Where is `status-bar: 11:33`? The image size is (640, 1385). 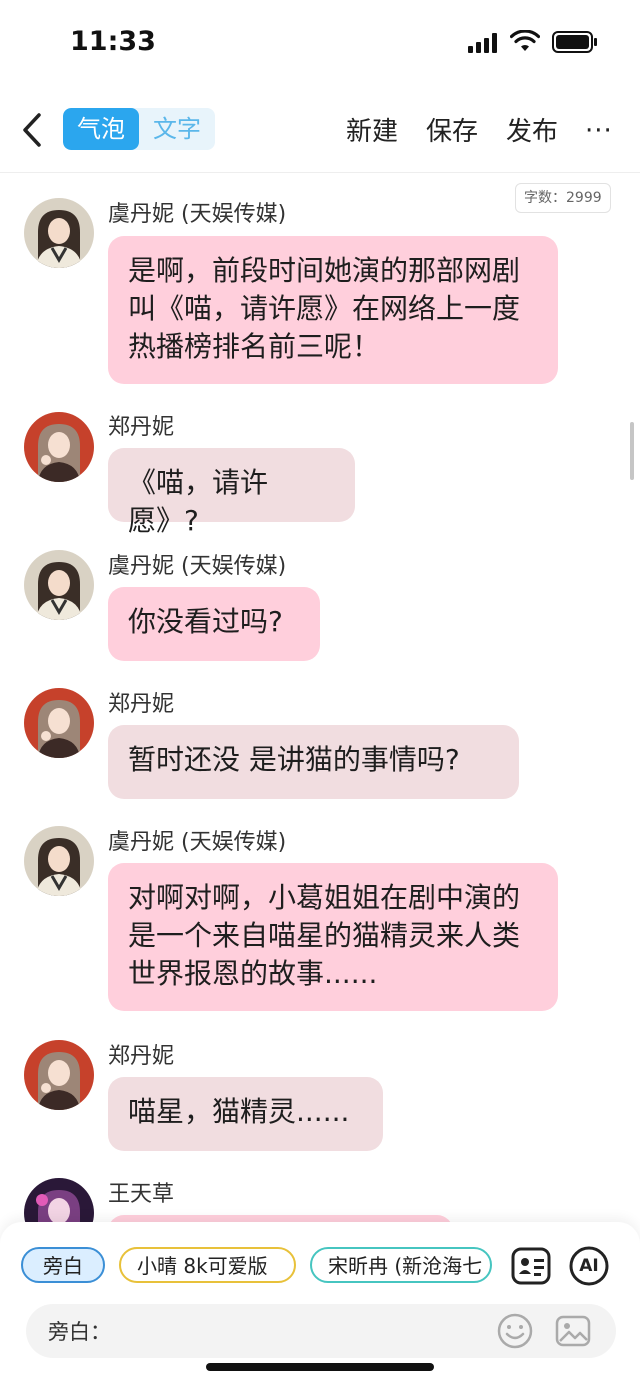 status-bar: 11:33 is located at coordinates (320, 43).